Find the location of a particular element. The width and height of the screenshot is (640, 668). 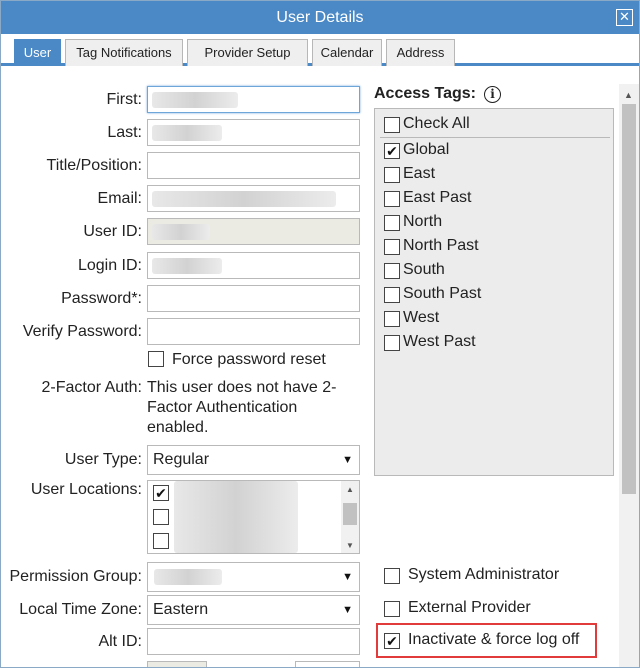

dialog-titlebar: User Details is located at coordinates (320, 17).